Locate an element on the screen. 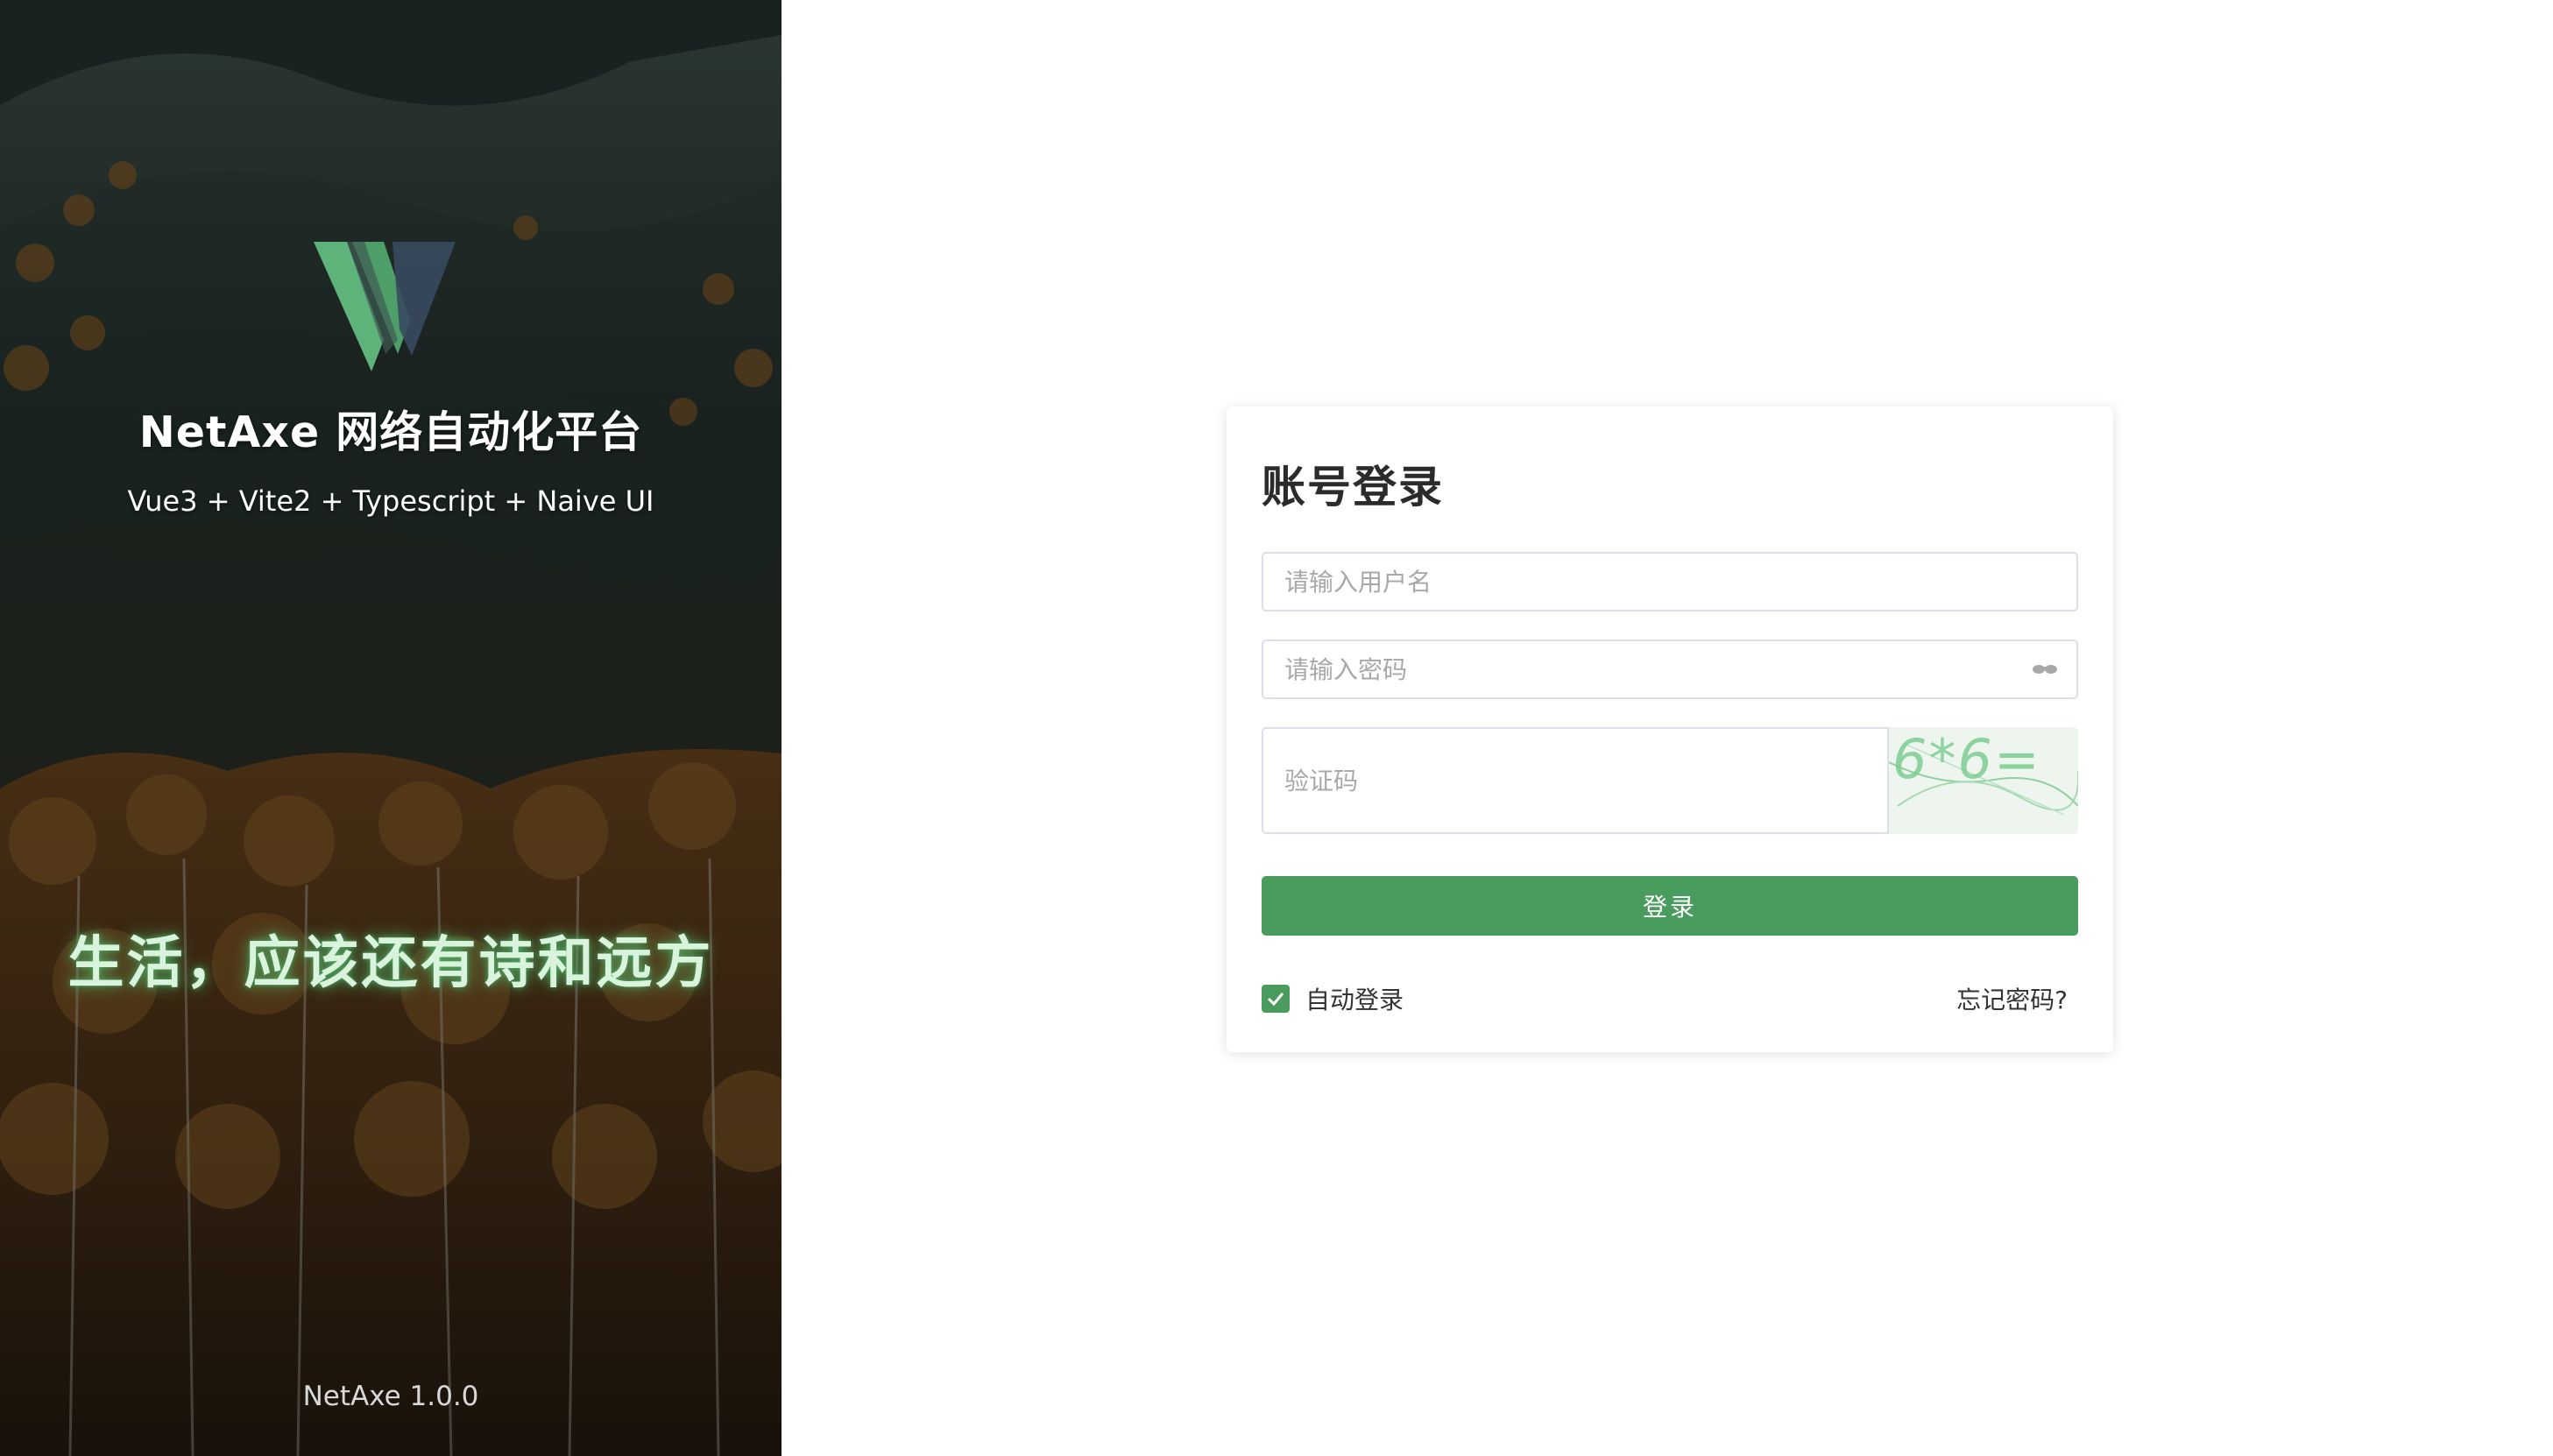 This screenshot has width=2553, height=1456. show-password-toggle-icon is located at coordinates (2045, 669).